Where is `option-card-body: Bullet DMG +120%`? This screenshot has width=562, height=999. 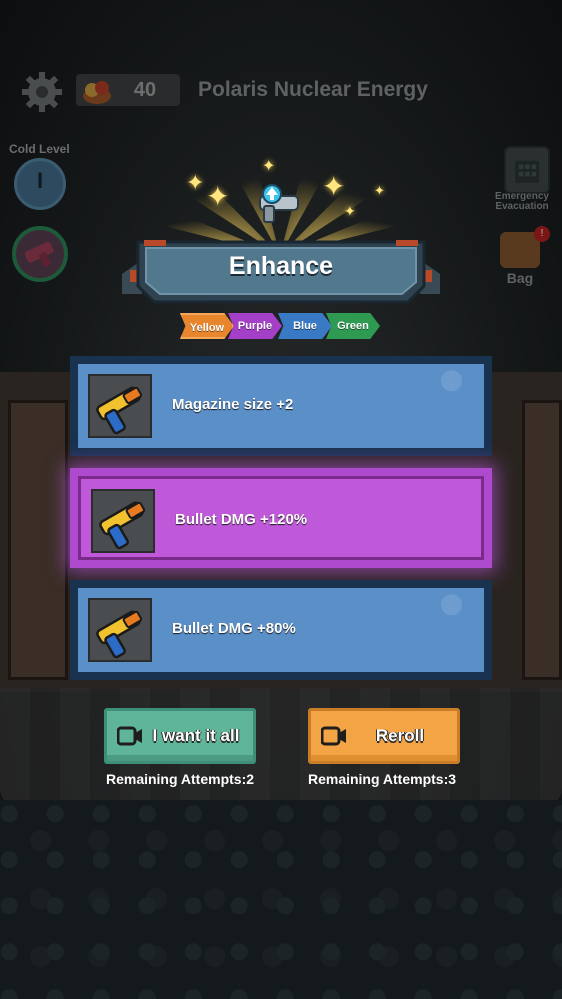
option-card-body: Bullet DMG +120% is located at coordinates (281, 518).